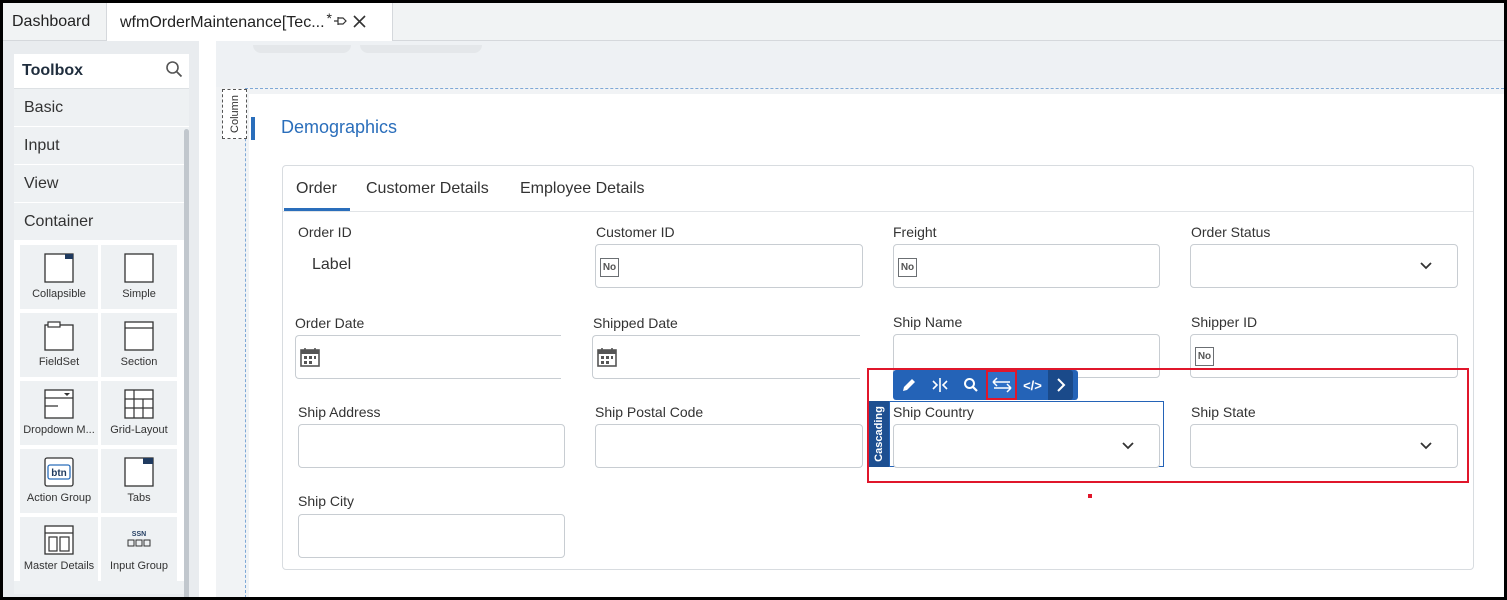  I want to click on tab-order: Order, so click(316, 189).